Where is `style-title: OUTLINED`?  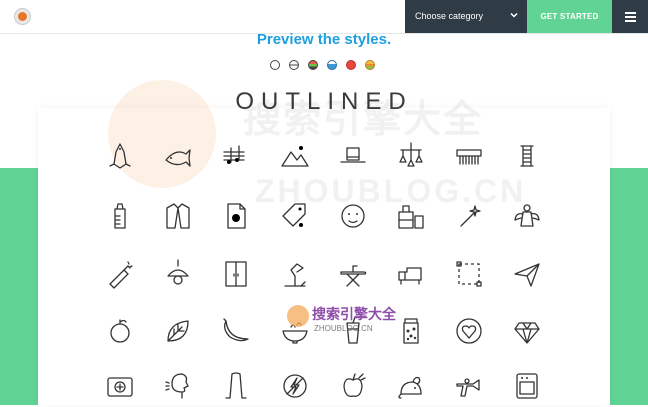 style-title: OUTLINED is located at coordinates (324, 101).